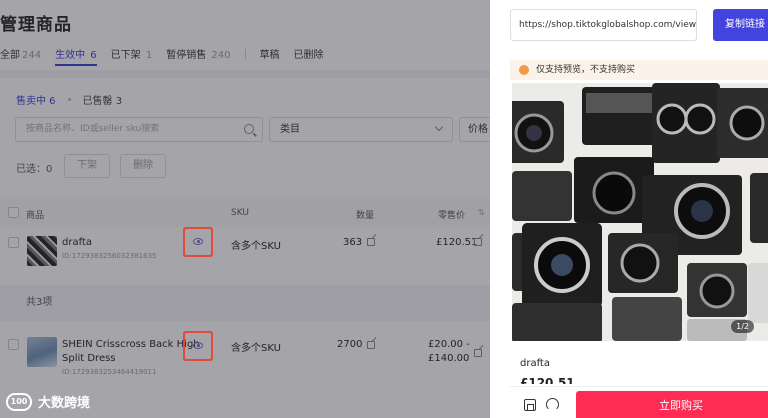 The height and width of the screenshot is (418, 768). Describe the element at coordinates (547, 380) in the screenshot. I see `preview-product-price: £120.51` at that location.